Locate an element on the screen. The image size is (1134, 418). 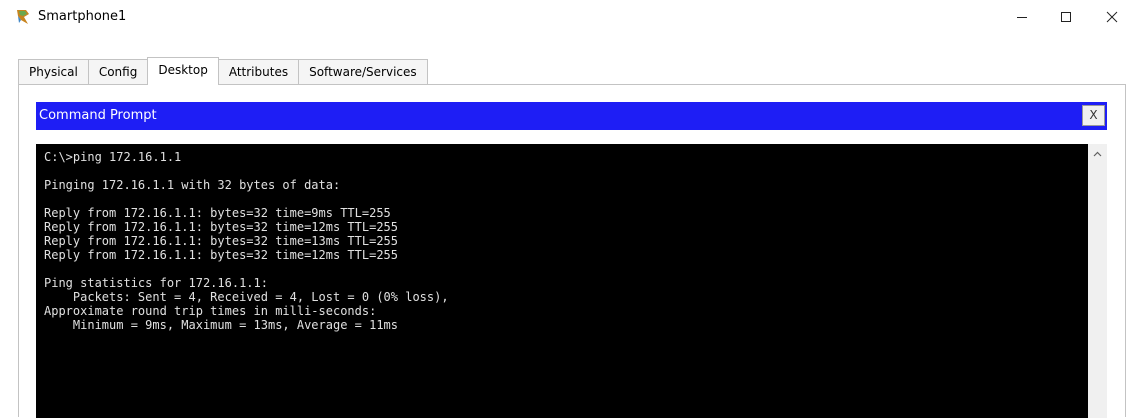
maximize-icon is located at coordinates (1066, 17).